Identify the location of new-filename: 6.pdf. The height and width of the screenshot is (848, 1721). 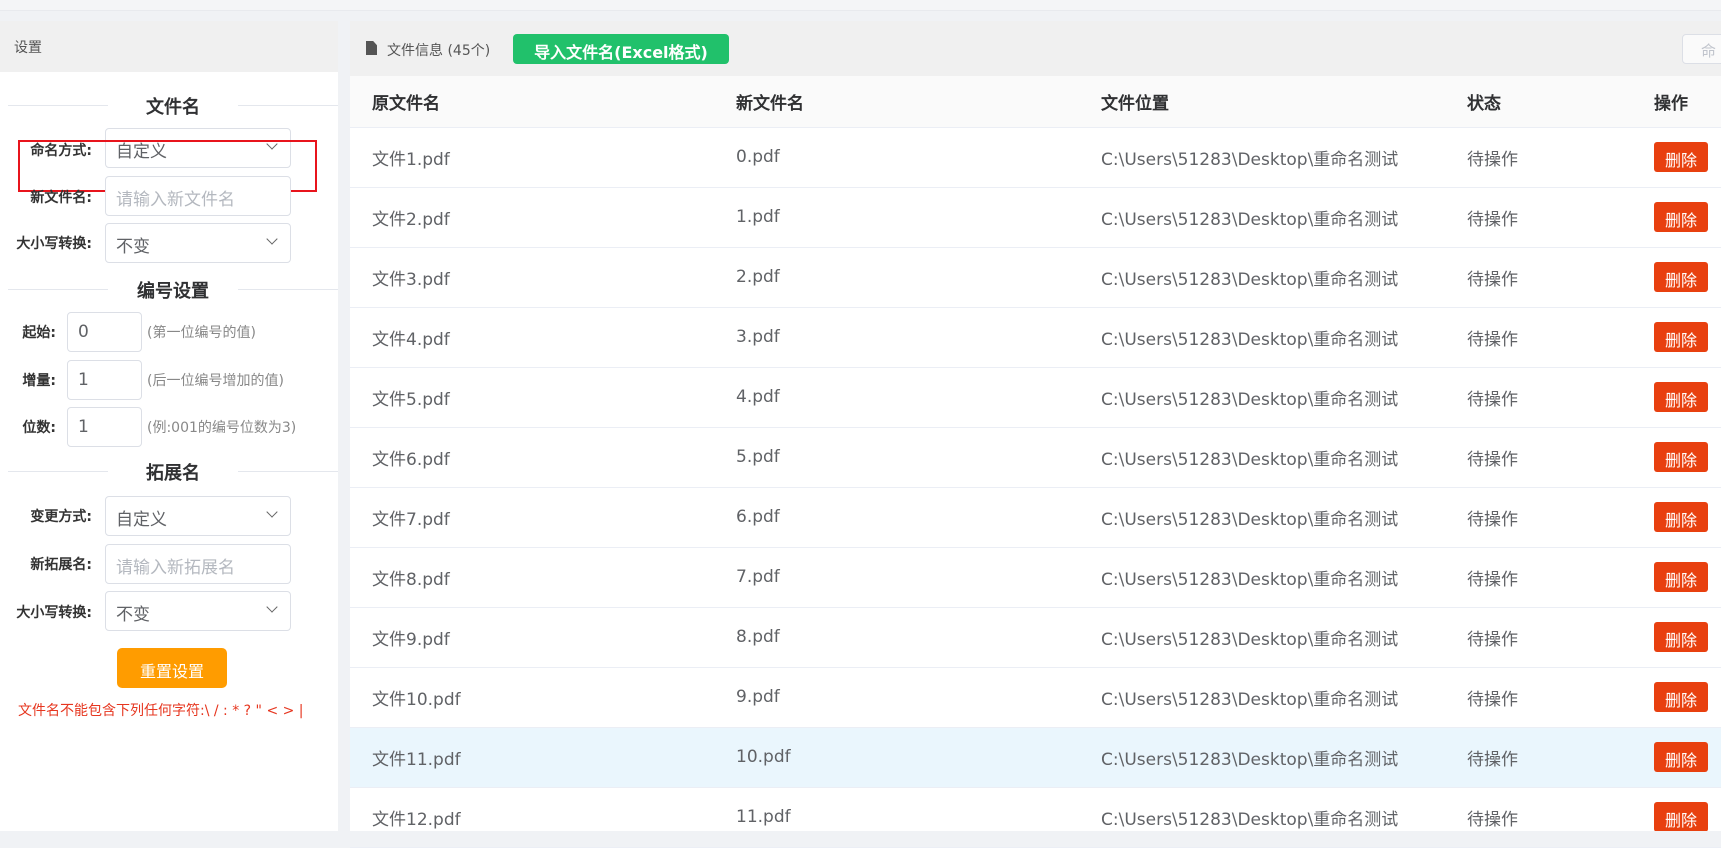
(896, 517).